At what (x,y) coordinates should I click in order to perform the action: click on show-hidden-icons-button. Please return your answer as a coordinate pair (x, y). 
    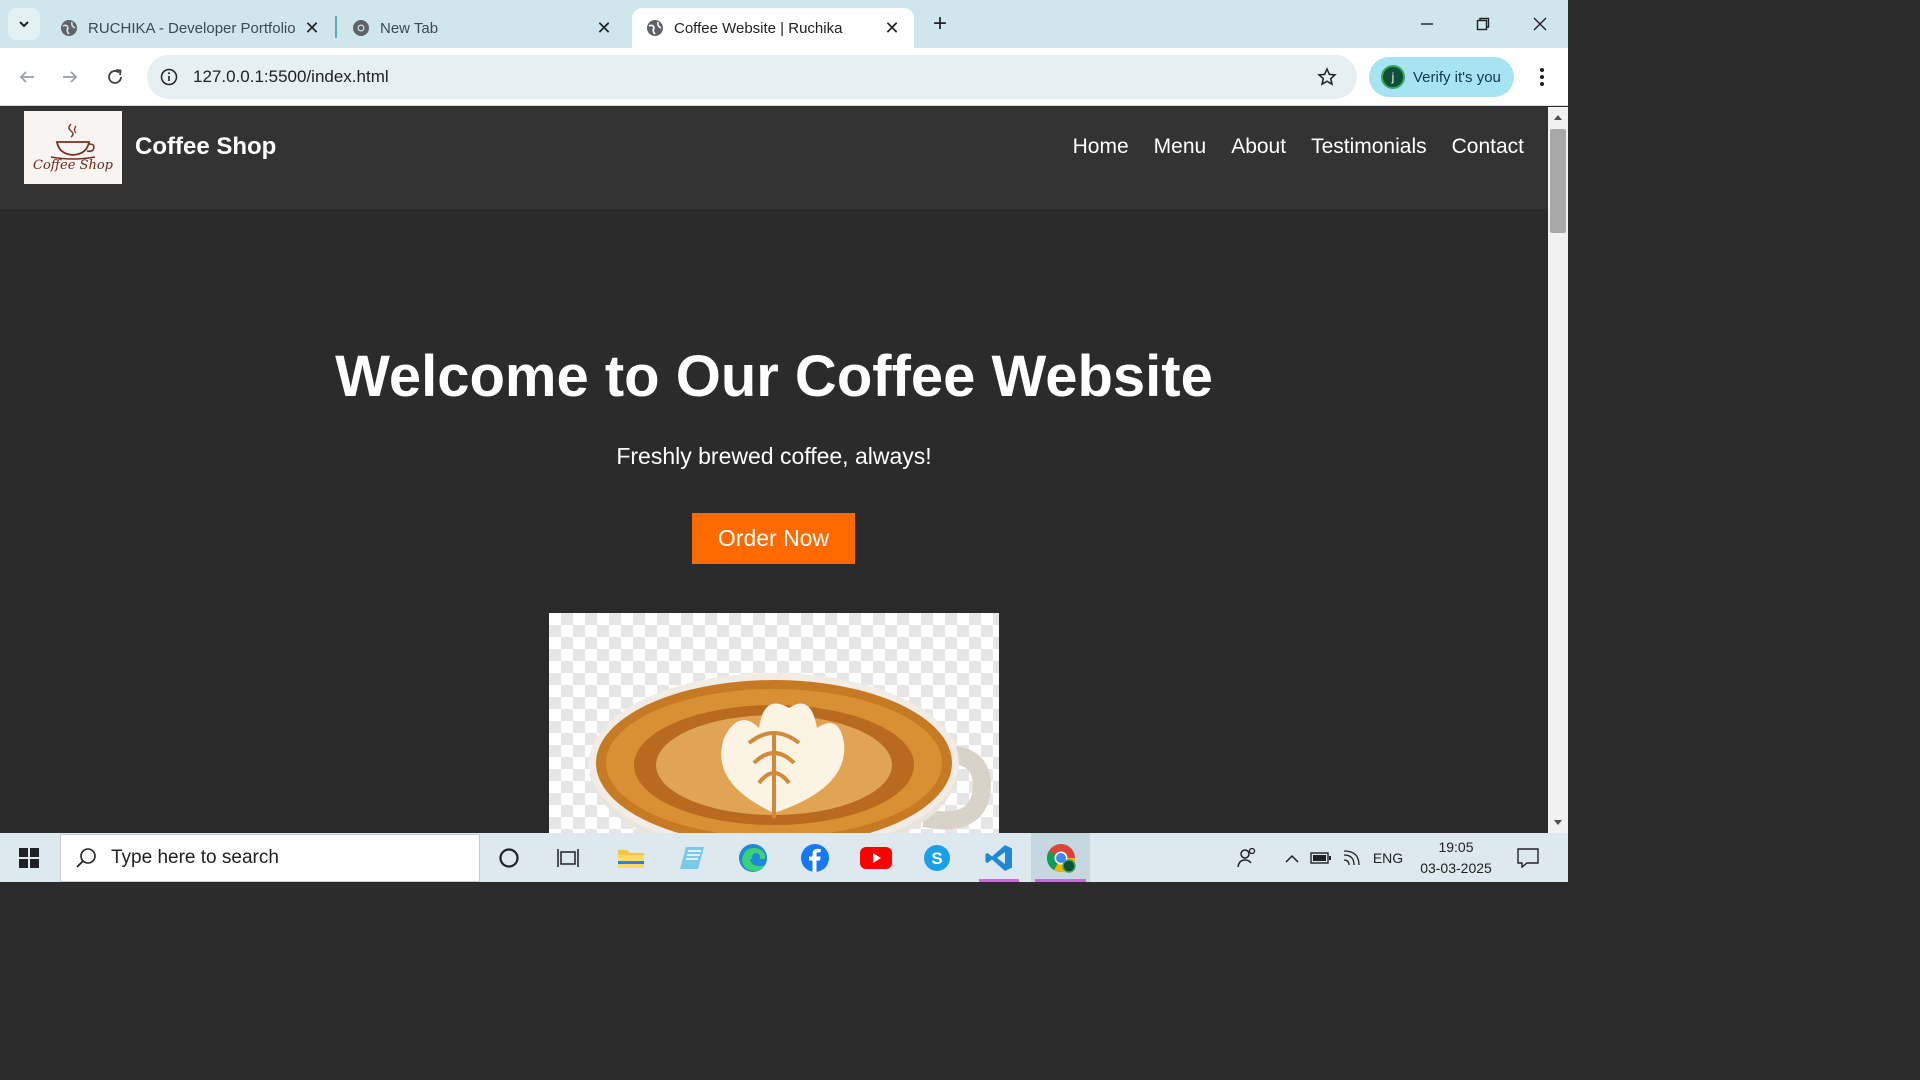
    Looking at the image, I should click on (1292, 857).